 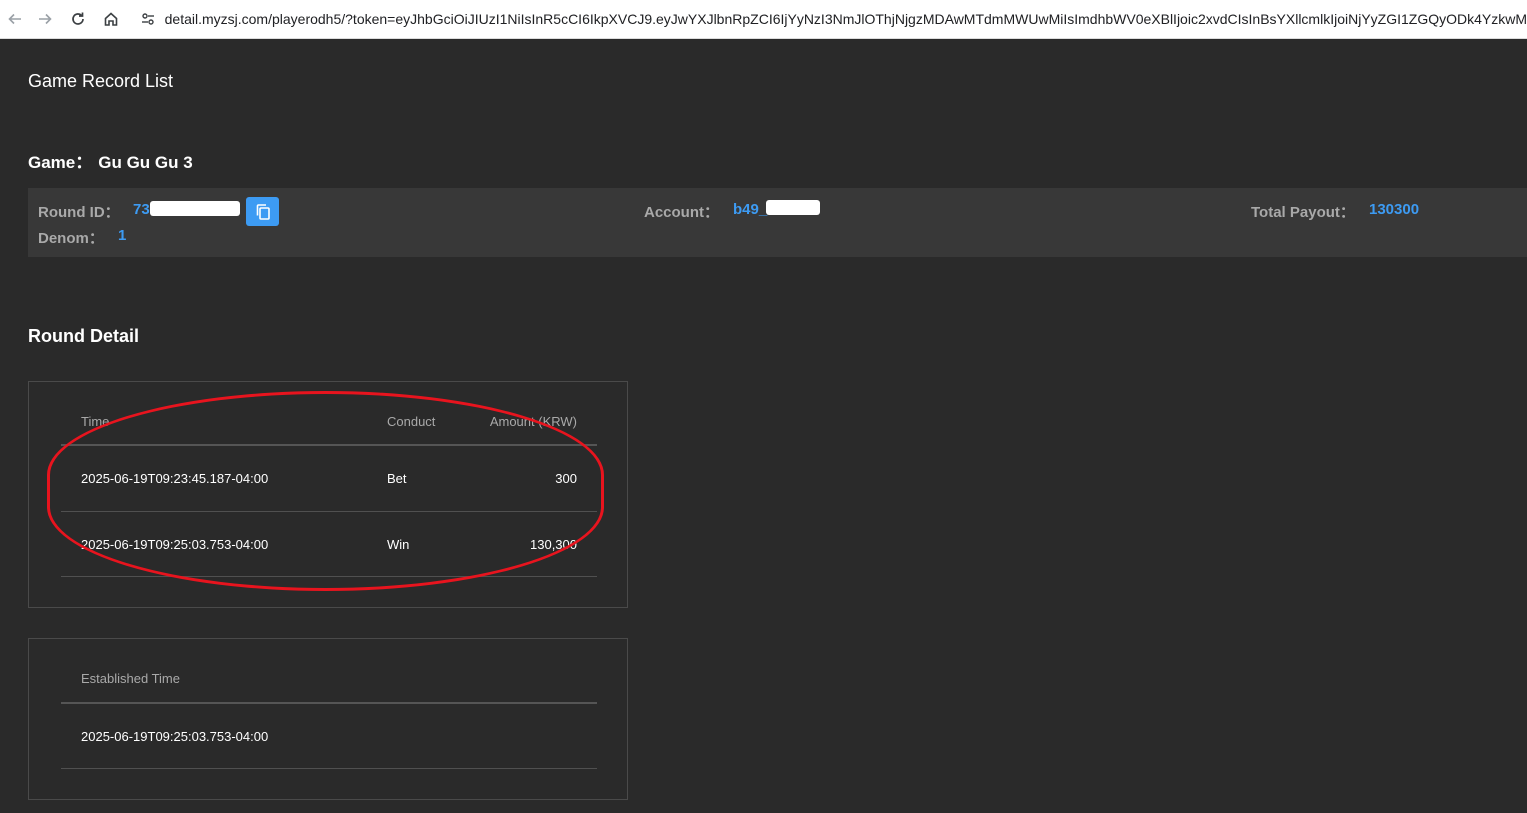 I want to click on column-header-amount: Amount (KRW), so click(x=533, y=421).